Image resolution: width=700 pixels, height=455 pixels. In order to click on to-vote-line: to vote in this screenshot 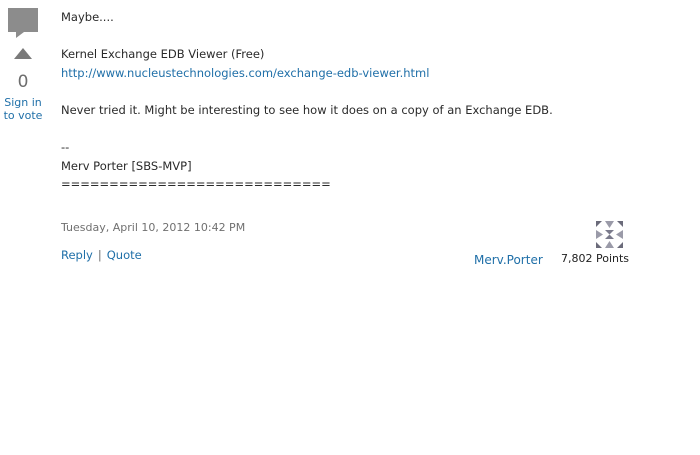, I will do `click(23, 115)`.